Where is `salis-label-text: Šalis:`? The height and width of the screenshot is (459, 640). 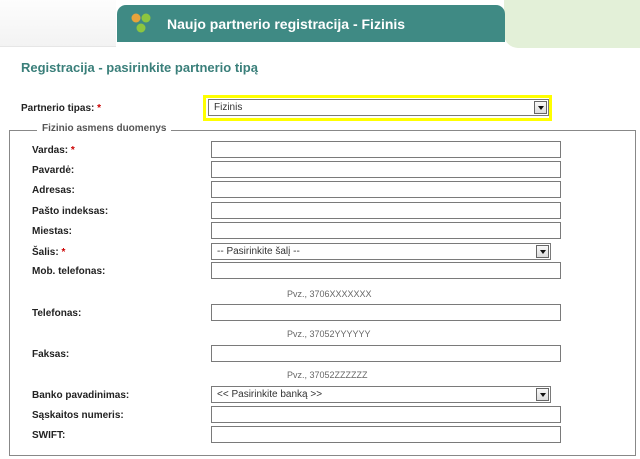
salis-label-text: Šalis: is located at coordinates (45, 252).